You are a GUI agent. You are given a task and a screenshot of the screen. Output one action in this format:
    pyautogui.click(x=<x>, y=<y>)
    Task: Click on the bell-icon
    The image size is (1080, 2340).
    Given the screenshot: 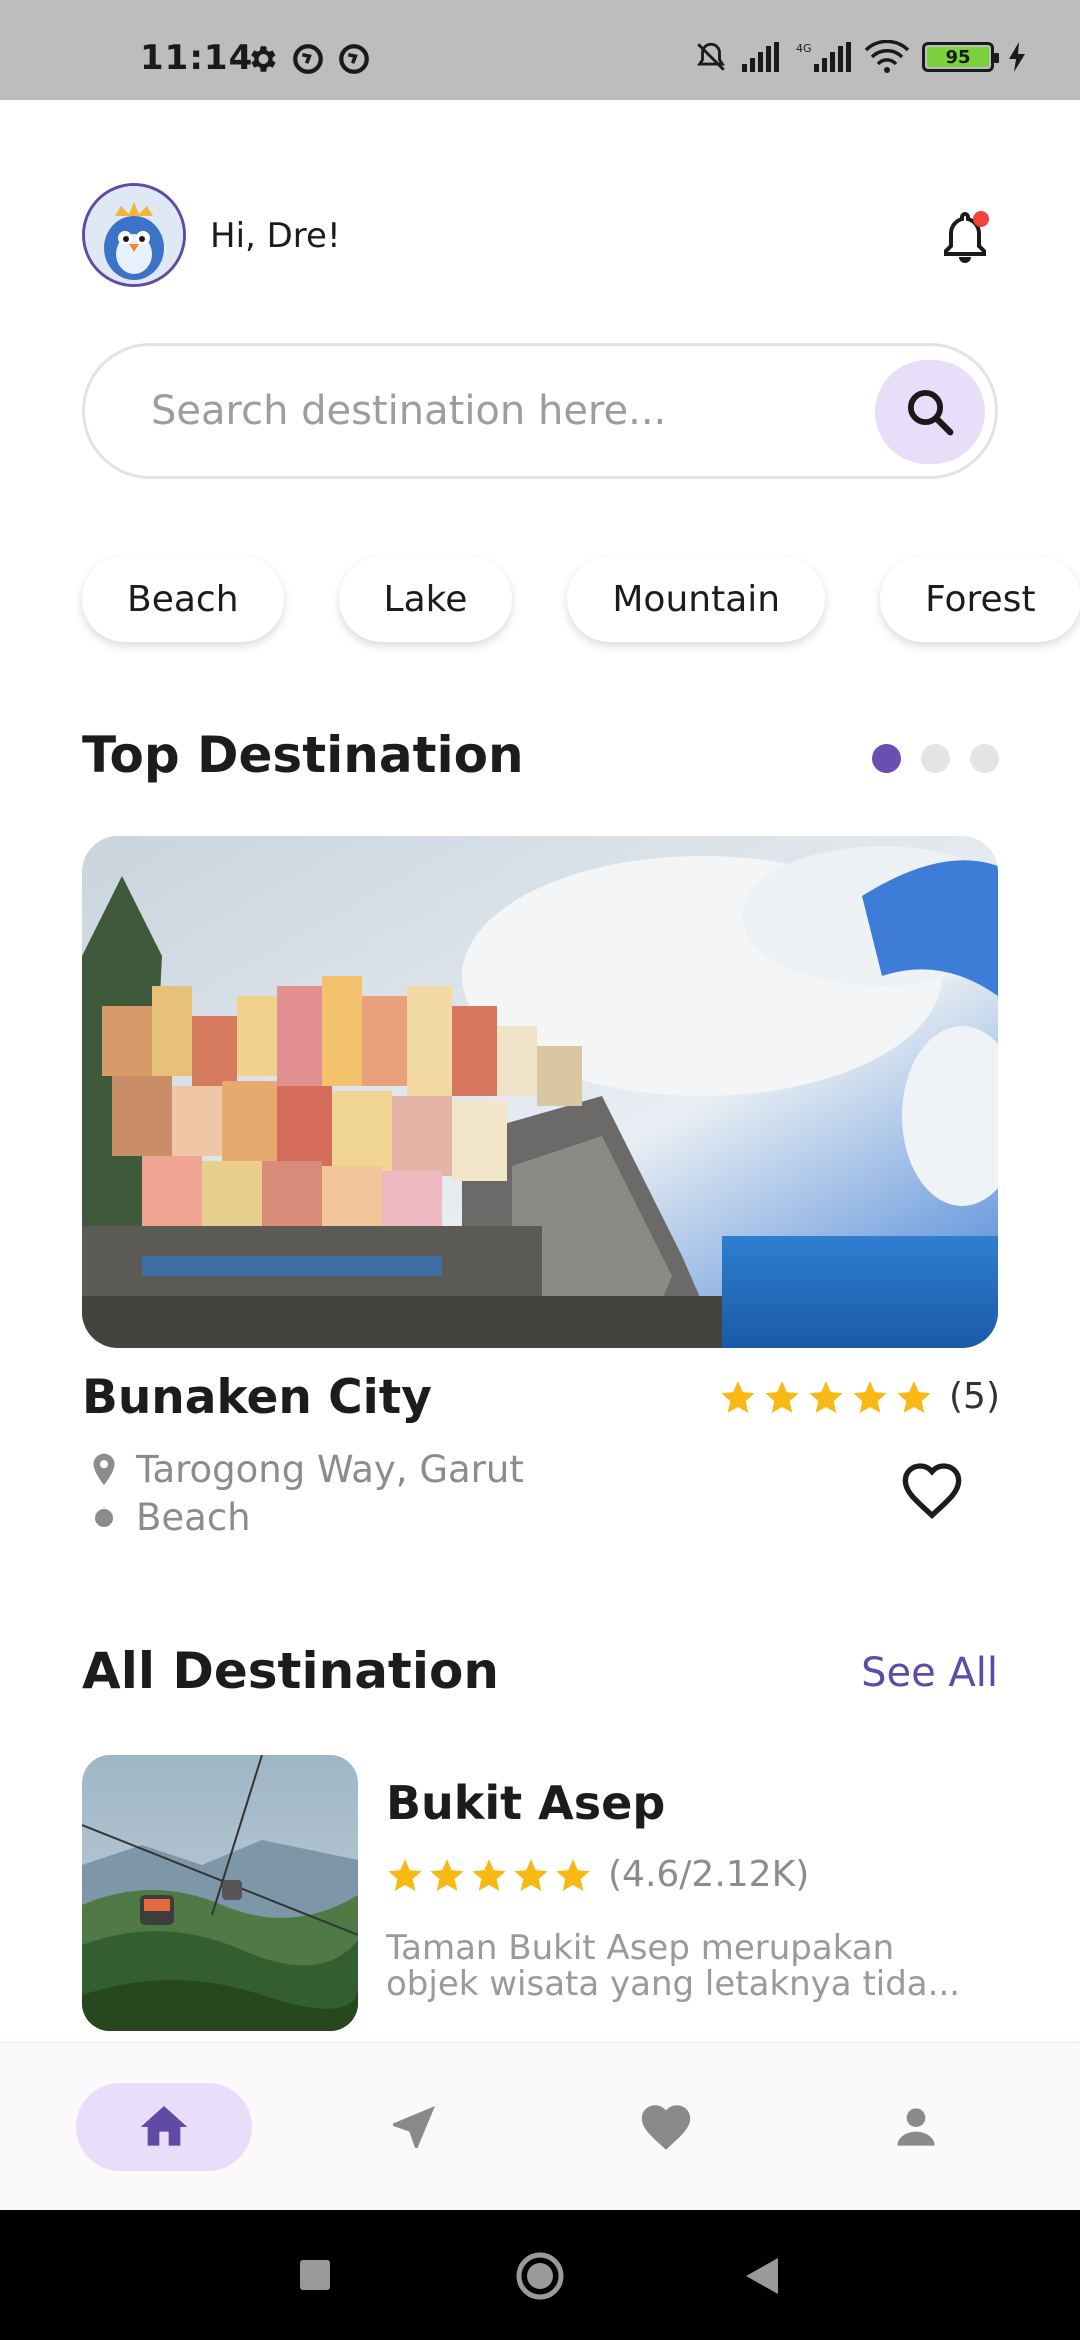 What is the action you would take?
    pyautogui.click(x=965, y=235)
    